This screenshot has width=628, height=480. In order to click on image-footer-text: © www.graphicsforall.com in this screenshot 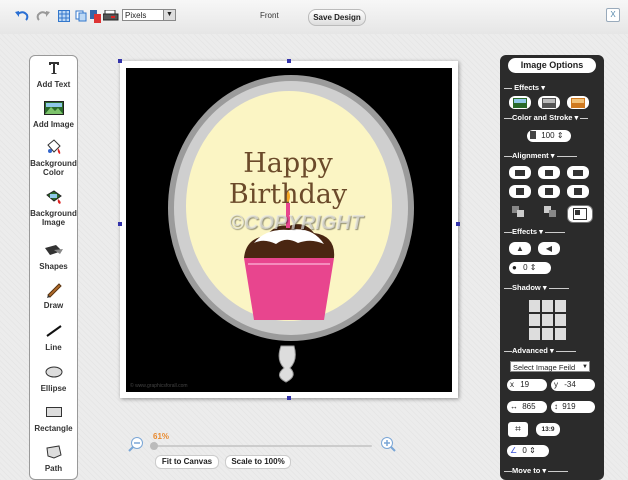, I will do `click(159, 386)`.